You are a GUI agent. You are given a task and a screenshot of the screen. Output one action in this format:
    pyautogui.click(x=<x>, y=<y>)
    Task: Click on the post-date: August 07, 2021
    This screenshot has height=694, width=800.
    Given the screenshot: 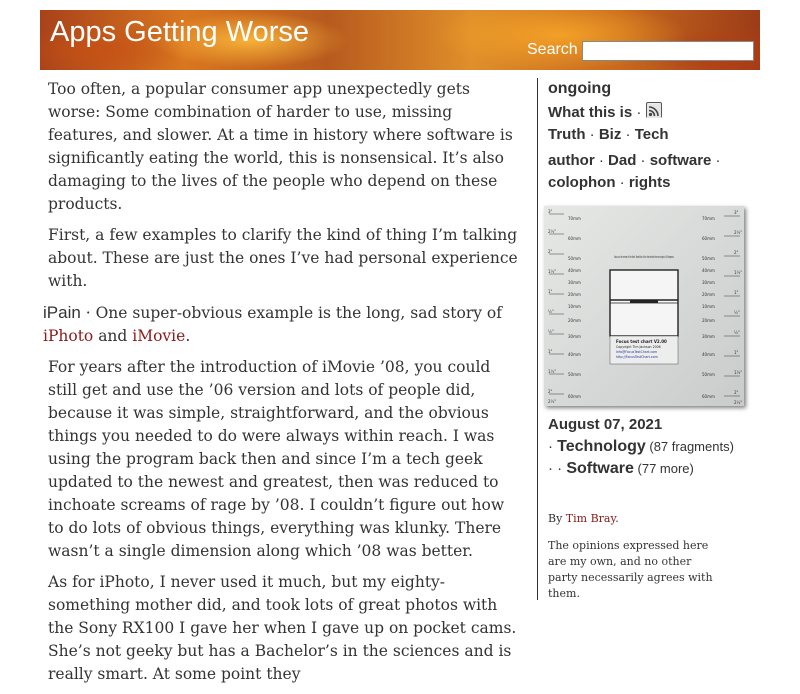 What is the action you would take?
    pyautogui.click(x=605, y=424)
    